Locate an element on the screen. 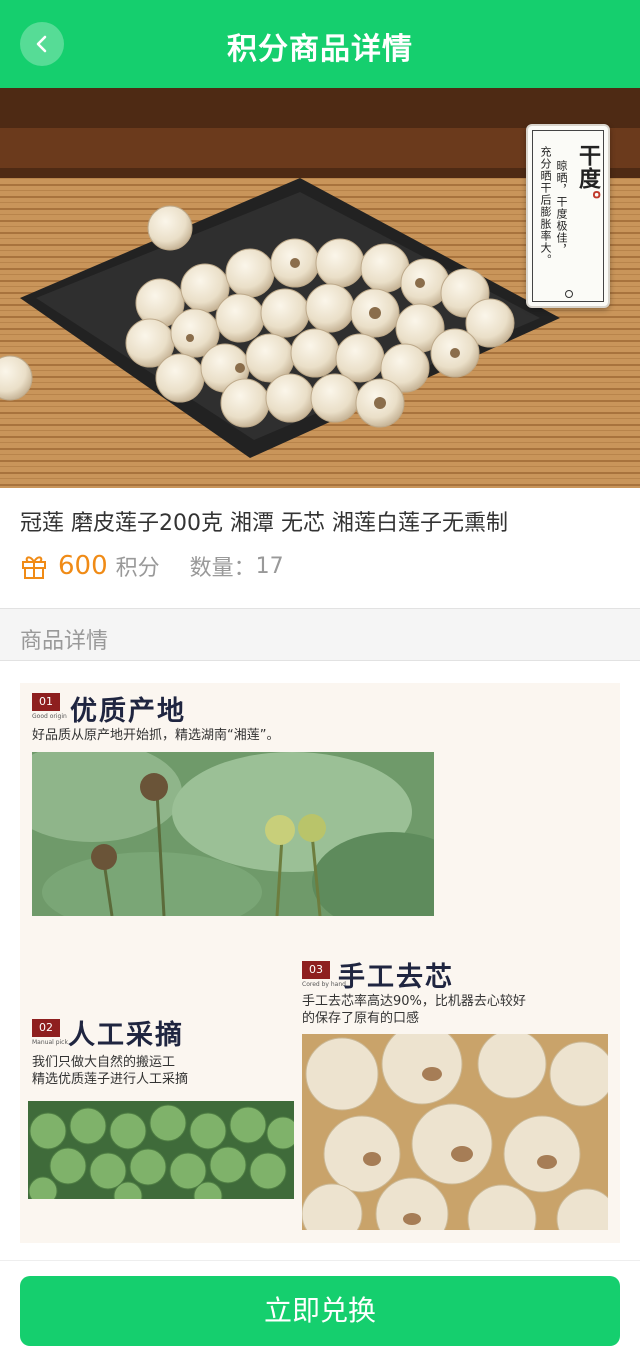 This screenshot has width=640, height=1360. gift-icon is located at coordinates (34, 567).